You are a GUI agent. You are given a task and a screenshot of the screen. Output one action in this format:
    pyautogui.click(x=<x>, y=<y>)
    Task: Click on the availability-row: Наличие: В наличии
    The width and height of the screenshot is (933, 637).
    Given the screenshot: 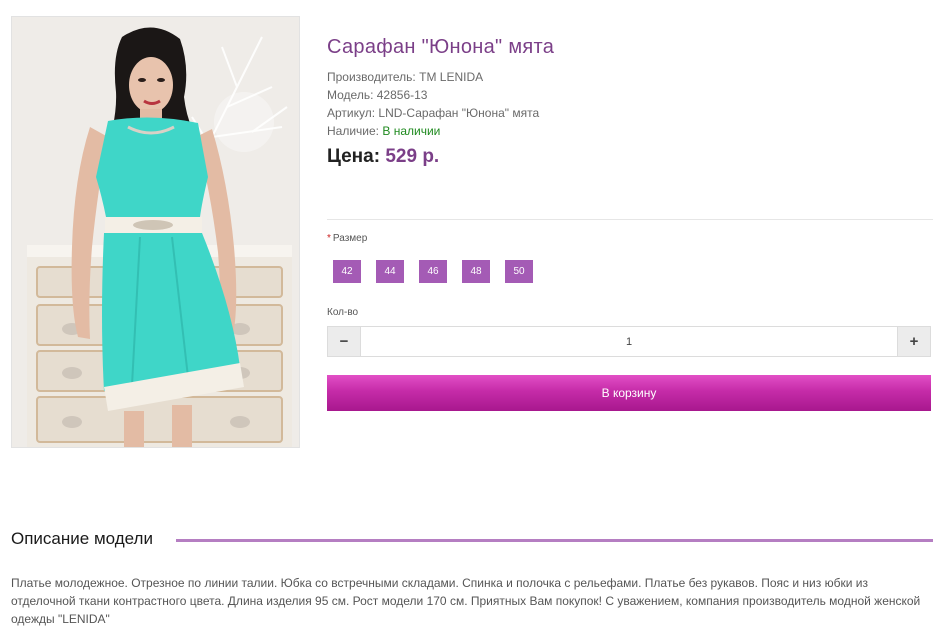 What is the action you would take?
    pyautogui.click(x=433, y=131)
    